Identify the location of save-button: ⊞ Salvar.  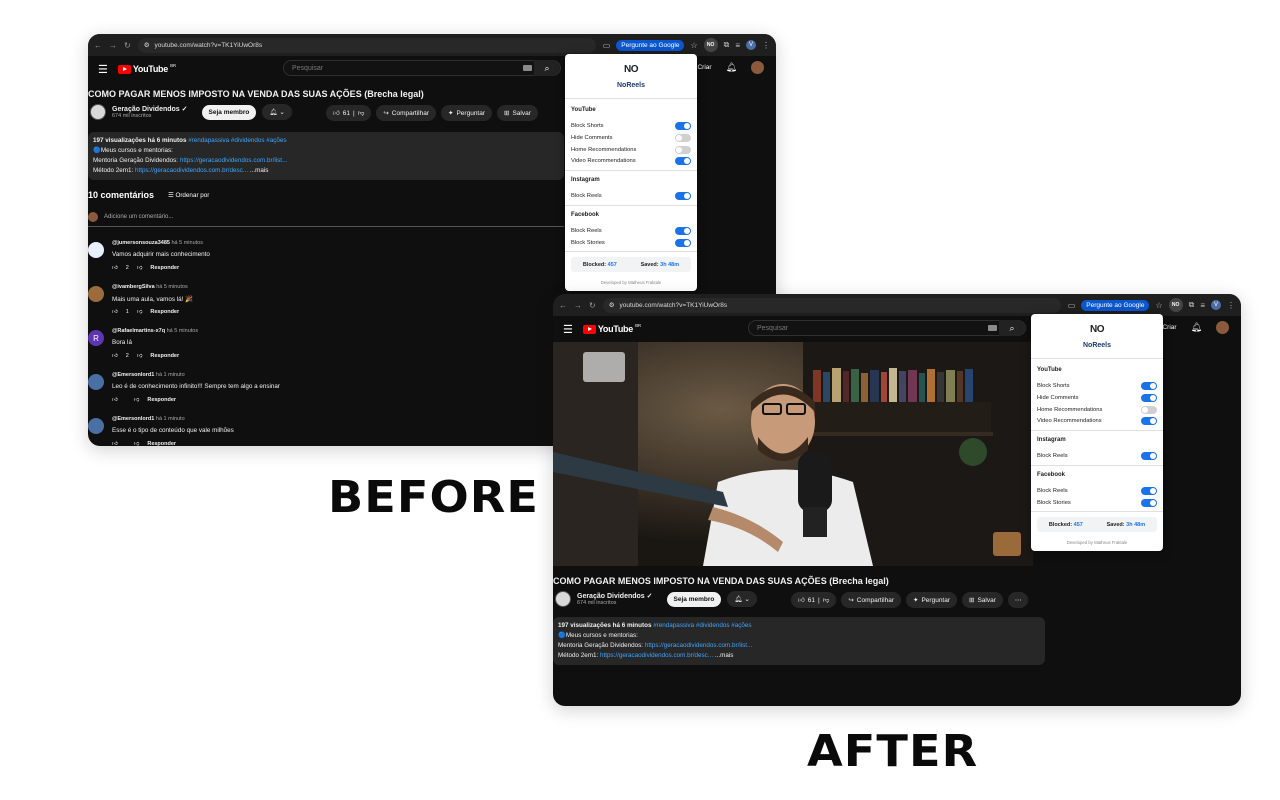
(982, 600).